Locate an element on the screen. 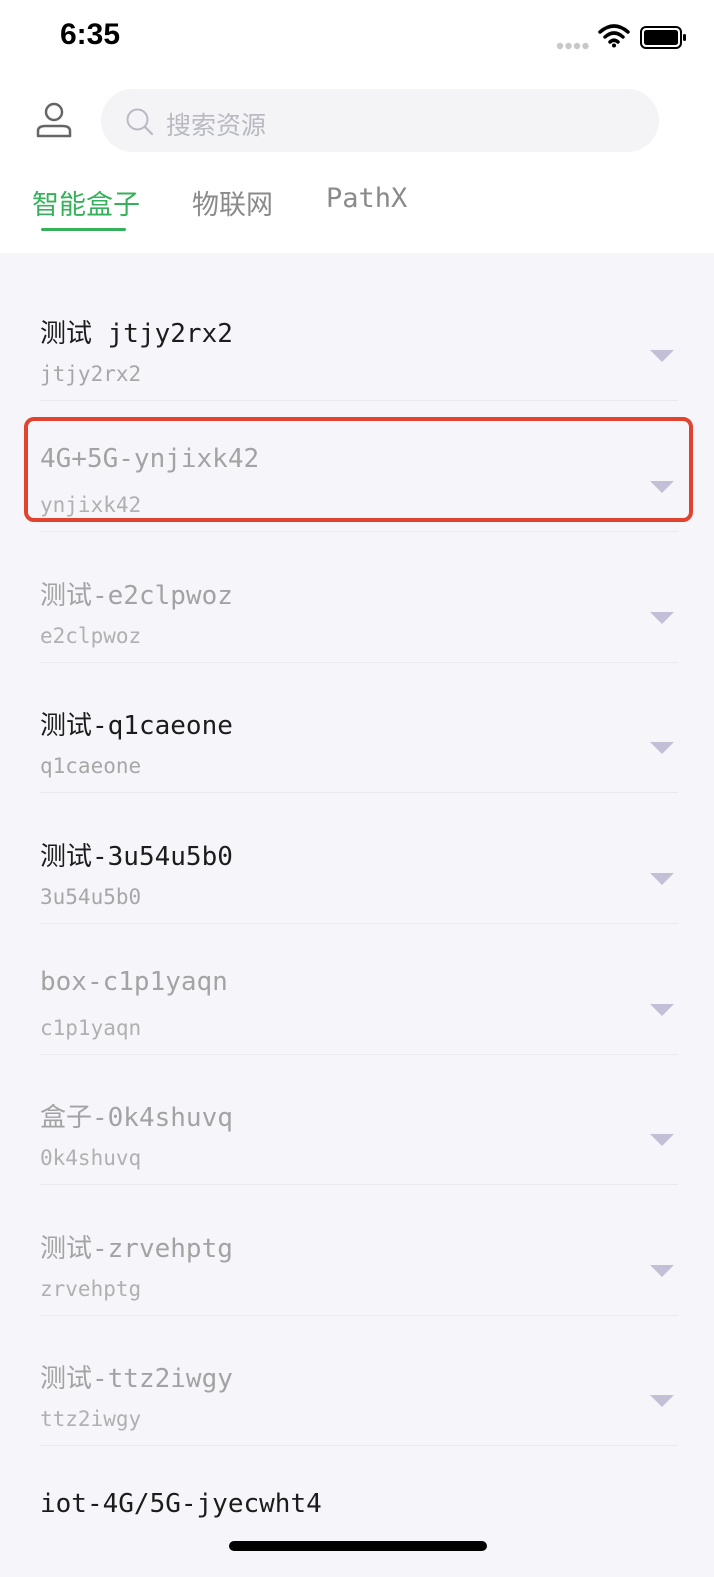  signal-icon is located at coordinates (572, 46).